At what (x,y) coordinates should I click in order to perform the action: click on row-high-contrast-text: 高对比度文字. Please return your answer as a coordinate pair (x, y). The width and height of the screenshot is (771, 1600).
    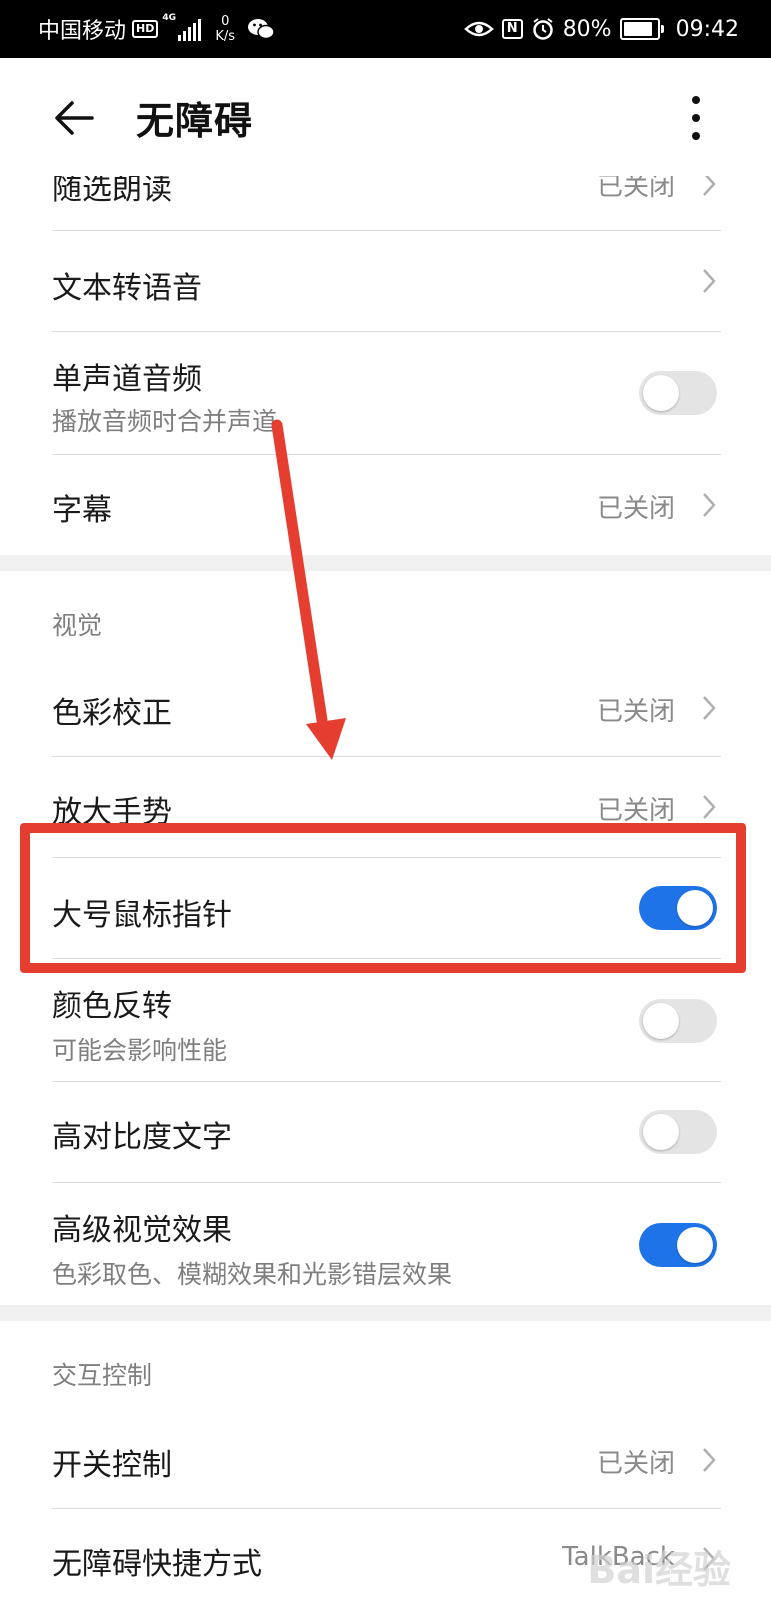
    Looking at the image, I should click on (386, 1132).